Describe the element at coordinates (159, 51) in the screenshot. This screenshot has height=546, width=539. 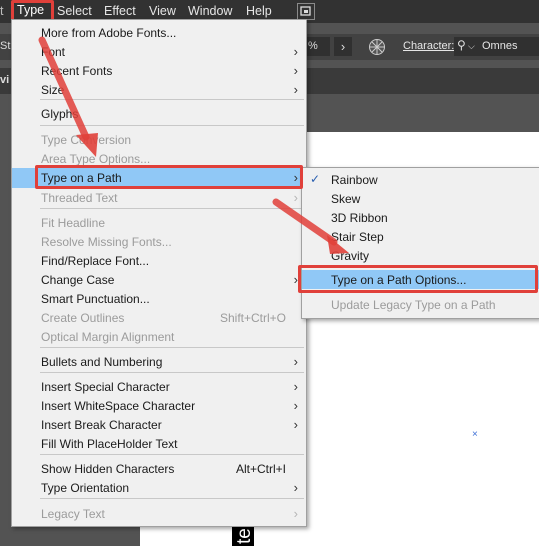
I see `menu-item-font: Font ›` at that location.